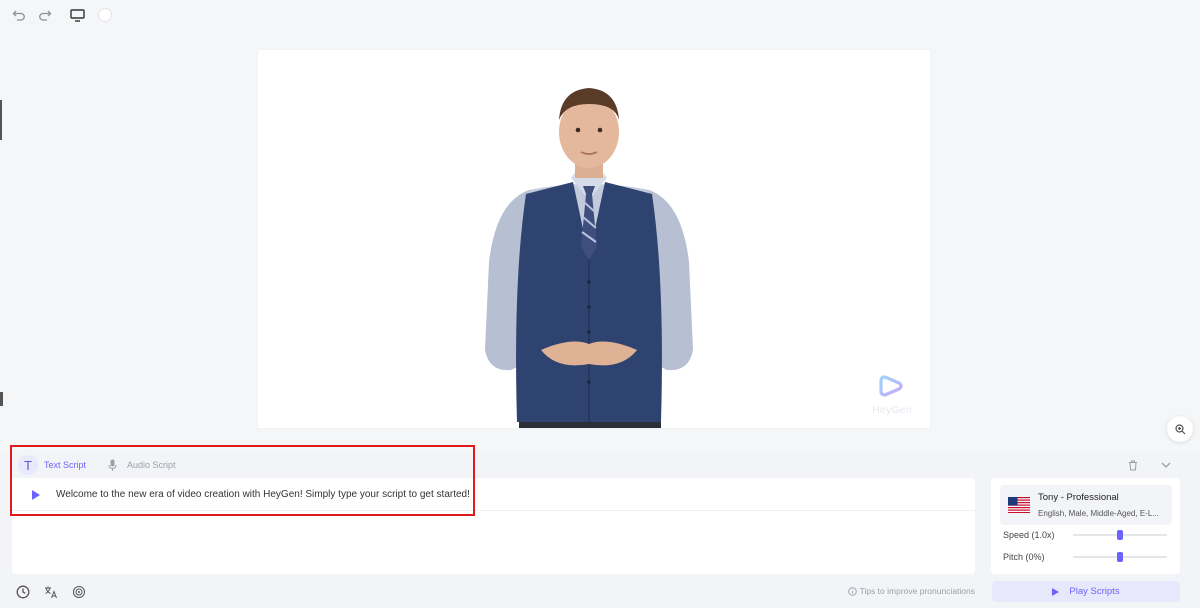  What do you see at coordinates (891, 386) in the screenshot?
I see `heygen-logo-icon` at bounding box center [891, 386].